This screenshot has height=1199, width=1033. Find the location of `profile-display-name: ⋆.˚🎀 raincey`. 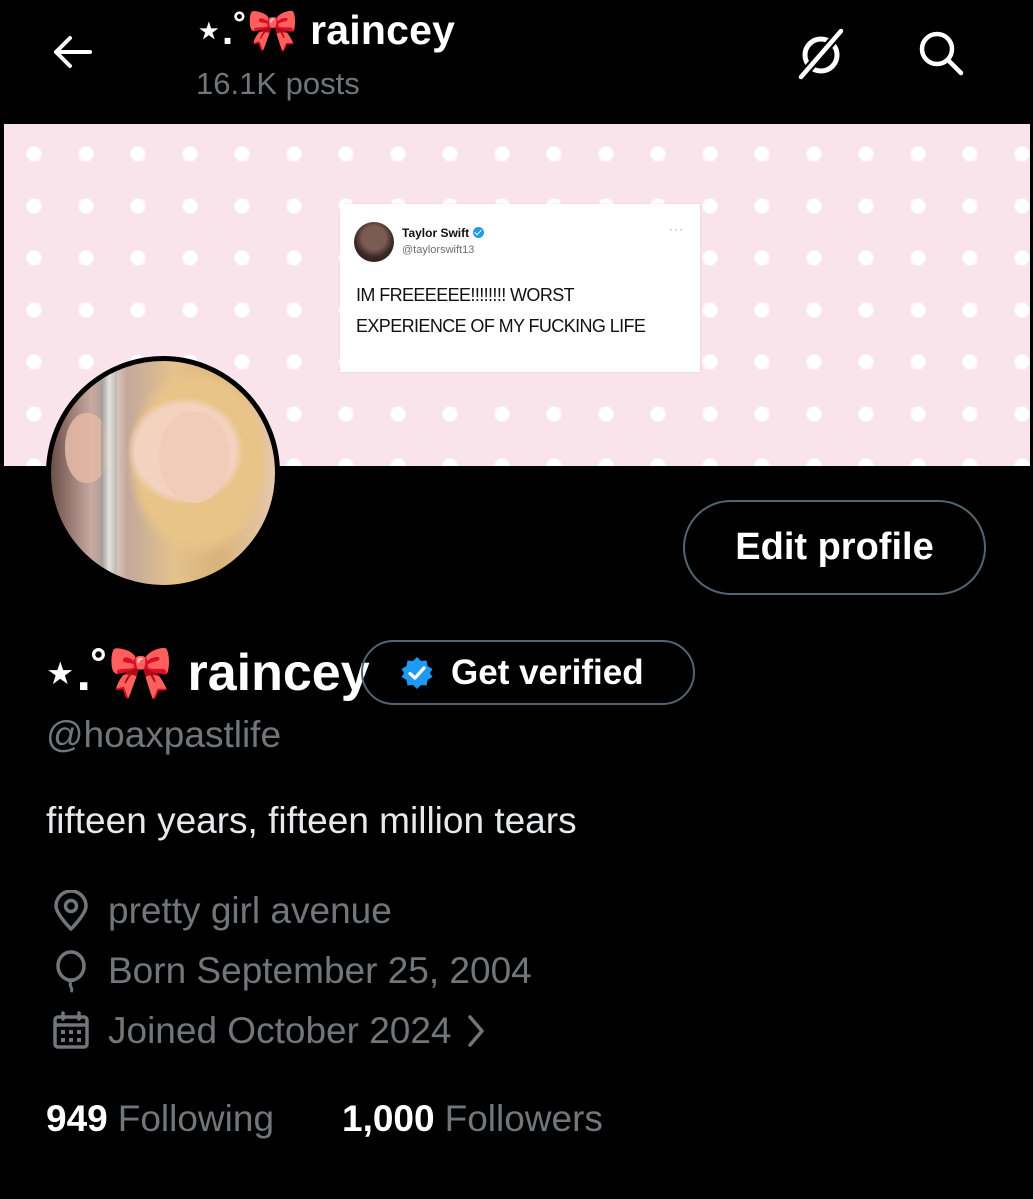

profile-display-name: ⋆.˚🎀 raincey is located at coordinates (207, 673).